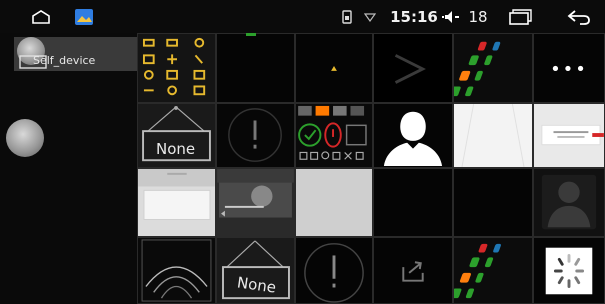  Describe the element at coordinates (25, 138) in the screenshot. I see `floating-assistive-button` at that location.